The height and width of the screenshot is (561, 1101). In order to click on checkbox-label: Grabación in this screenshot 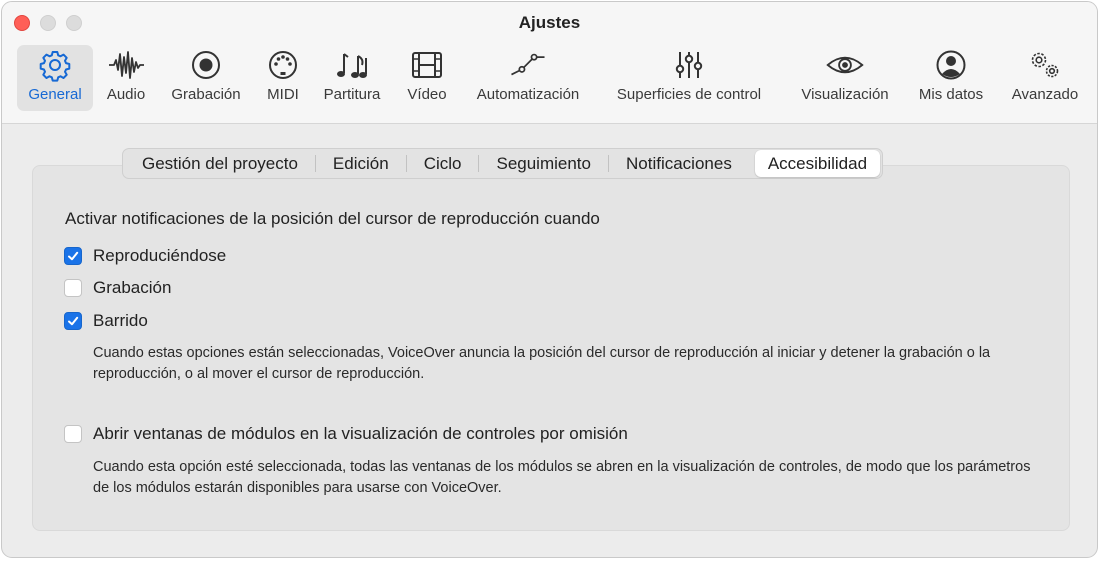, I will do `click(132, 287)`.